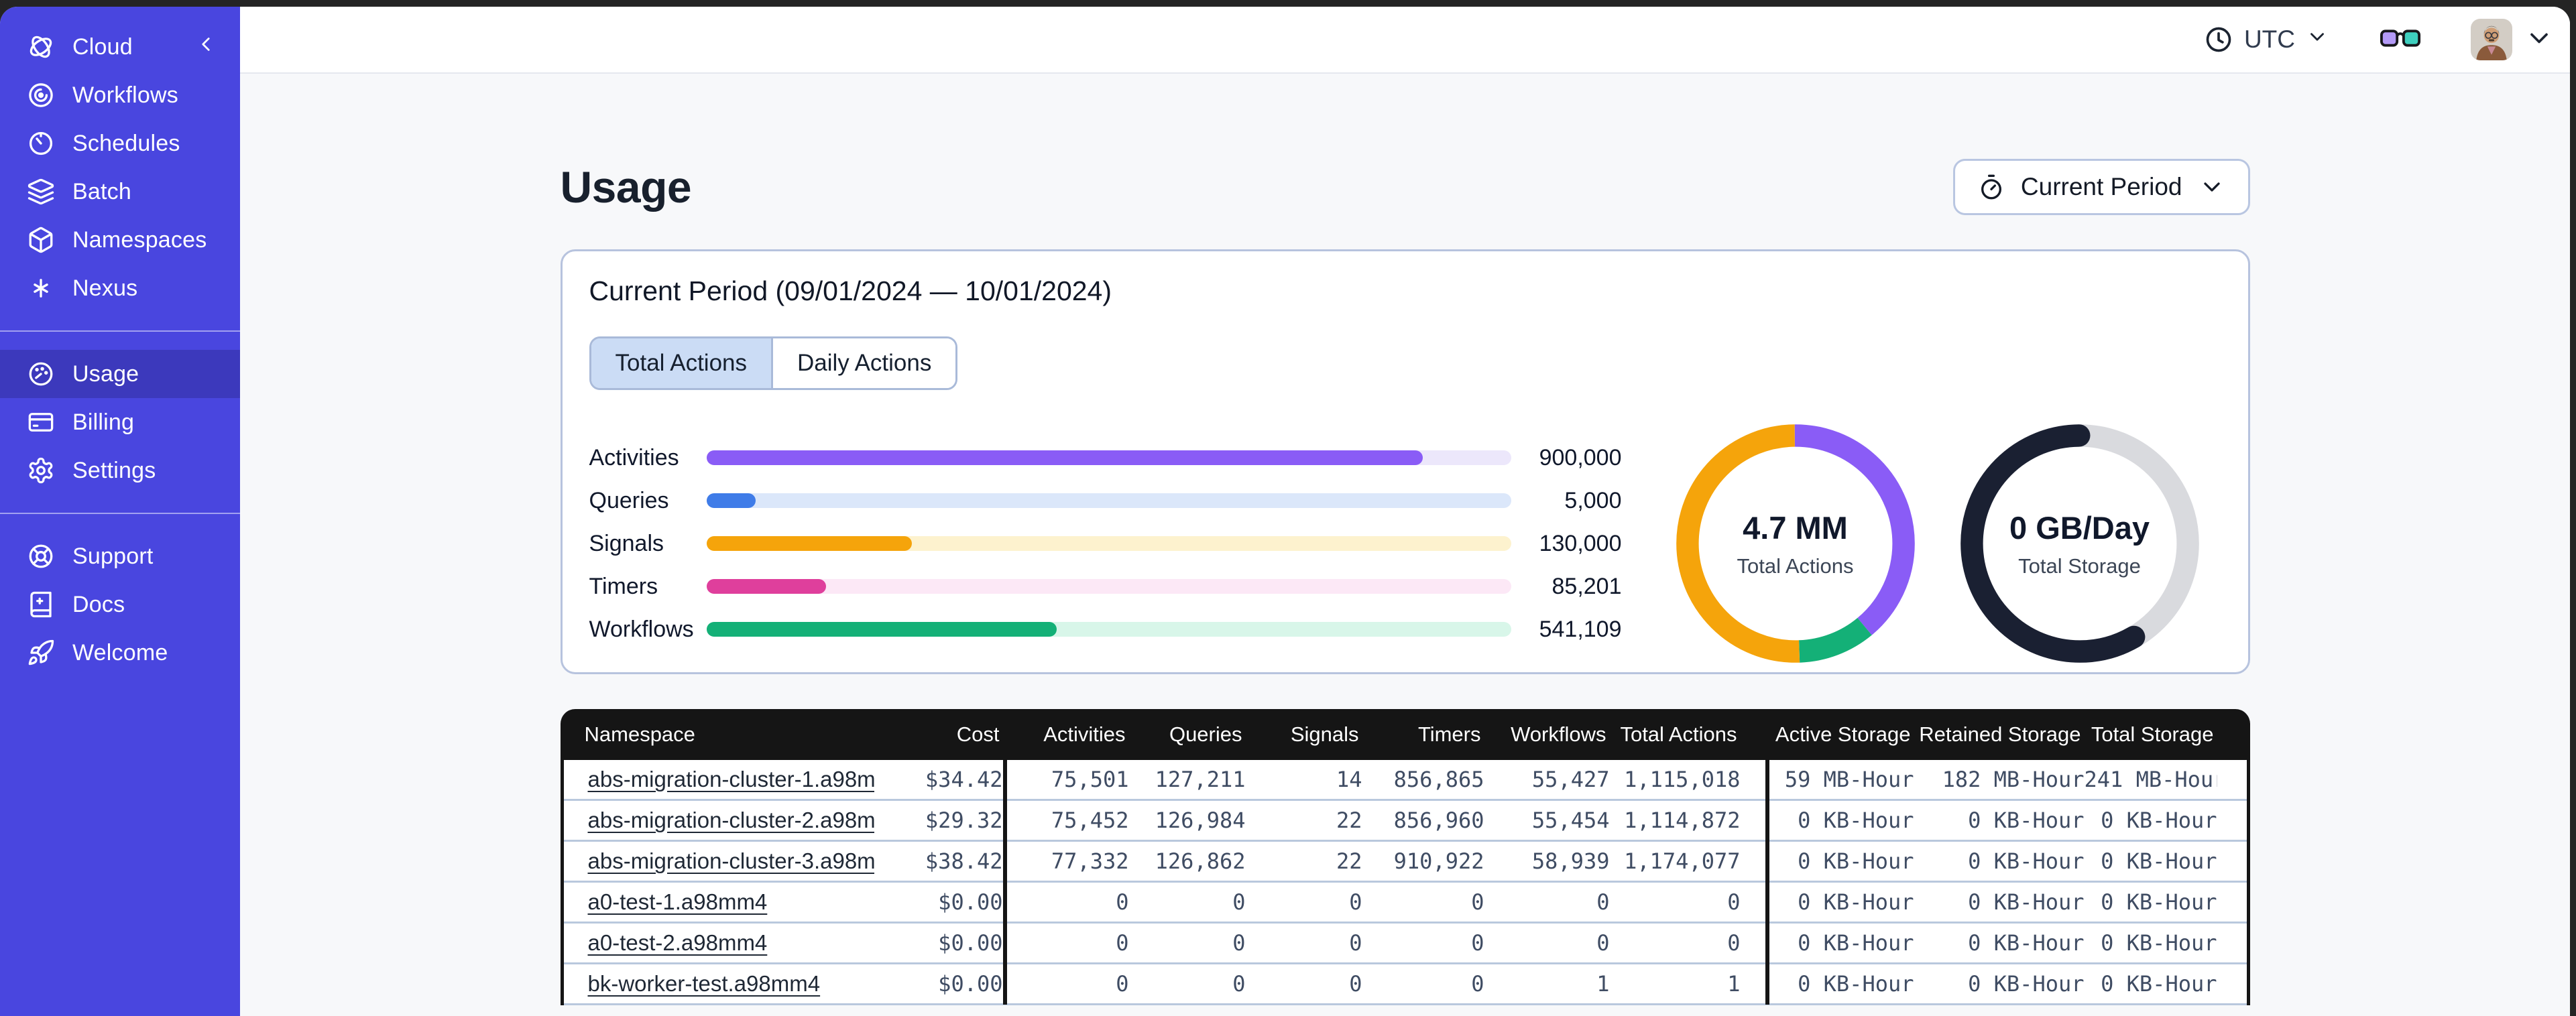  What do you see at coordinates (1734, 984) in the screenshot?
I see `value-cell: 1` at bounding box center [1734, 984].